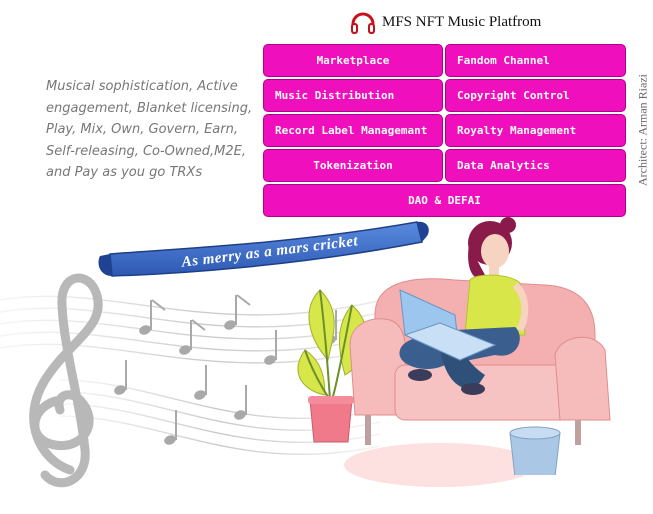 The height and width of the screenshot is (514, 653). I want to click on app-header: MFS NFT Music Platfrom, so click(445, 22).